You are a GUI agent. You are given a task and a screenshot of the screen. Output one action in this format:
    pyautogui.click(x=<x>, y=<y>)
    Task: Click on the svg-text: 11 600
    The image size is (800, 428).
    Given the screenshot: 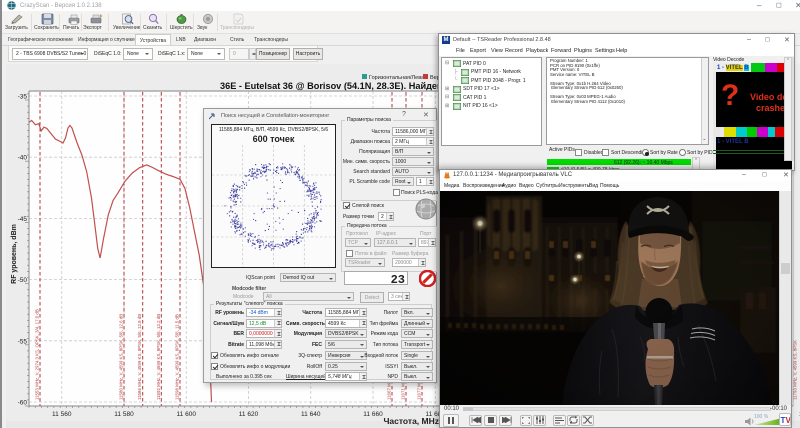 What is the action you would take?
    pyautogui.click(x=187, y=414)
    